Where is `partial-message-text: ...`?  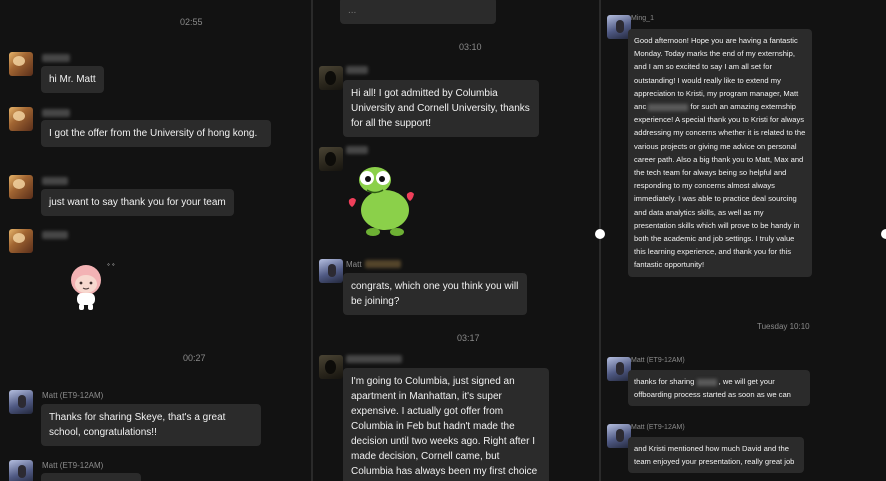 partial-message-text: ... is located at coordinates (352, 10).